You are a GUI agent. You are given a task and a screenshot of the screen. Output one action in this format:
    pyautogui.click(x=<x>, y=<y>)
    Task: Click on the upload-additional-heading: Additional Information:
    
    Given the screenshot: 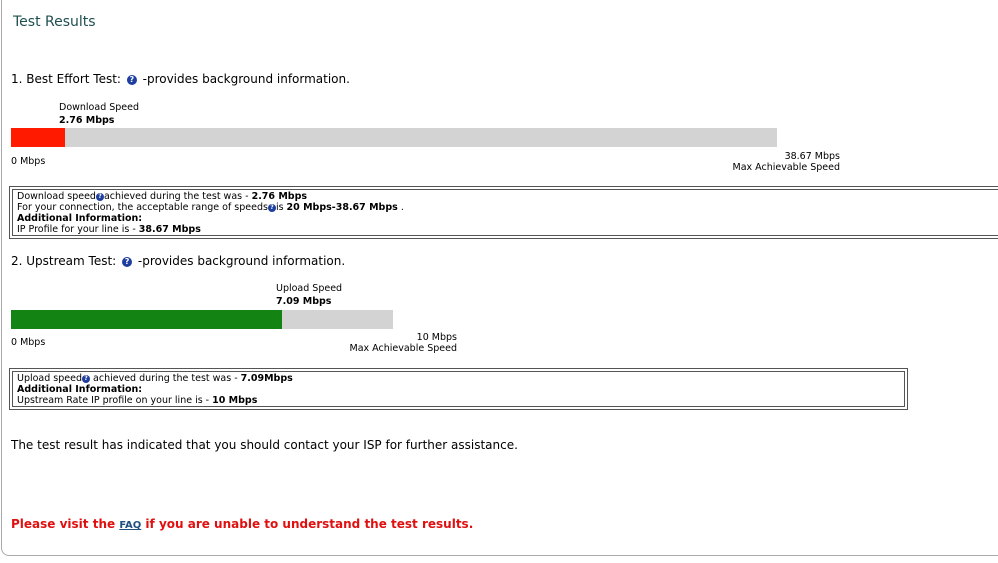 What is the action you would take?
    pyautogui.click(x=80, y=389)
    